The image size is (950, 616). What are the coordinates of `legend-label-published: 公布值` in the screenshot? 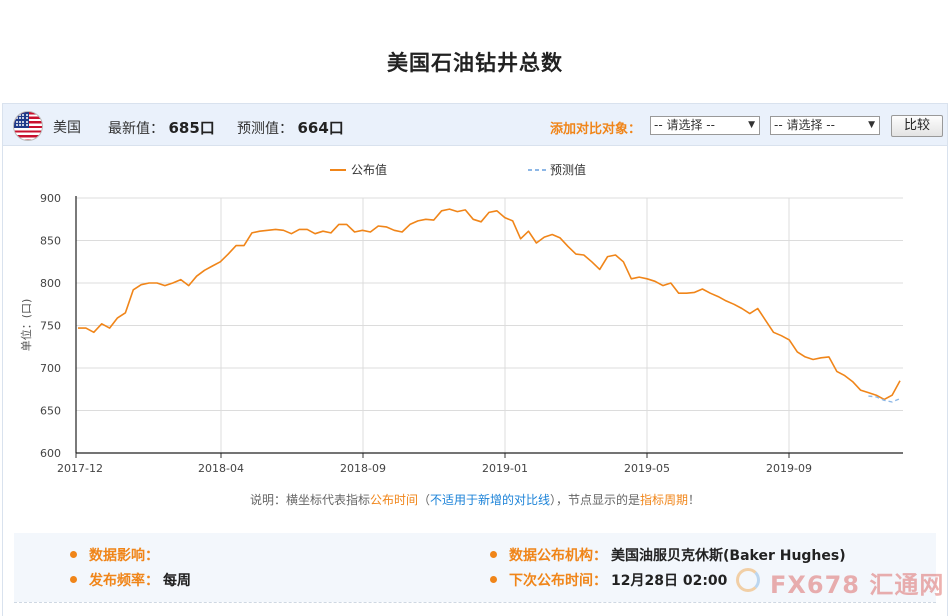 It's located at (369, 169).